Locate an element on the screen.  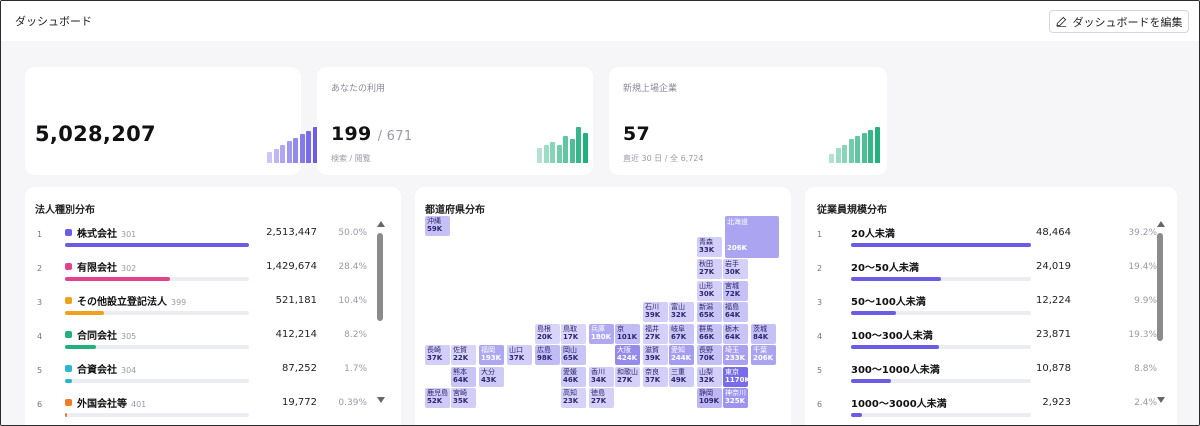
prefecture-tile: 鳥取 17K is located at coordinates (573, 334).